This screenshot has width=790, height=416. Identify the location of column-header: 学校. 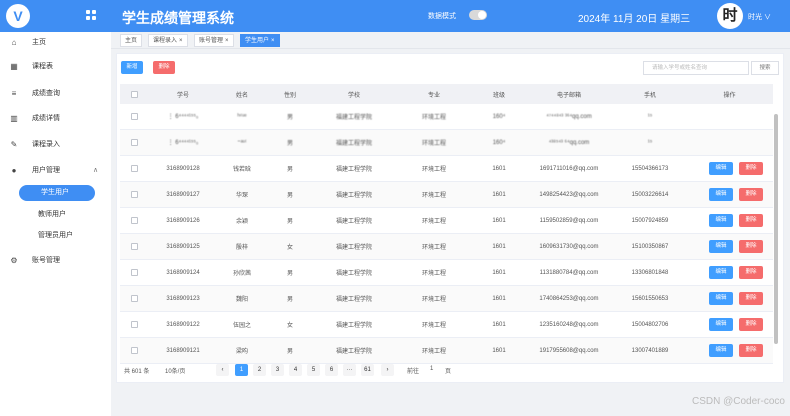
(354, 94).